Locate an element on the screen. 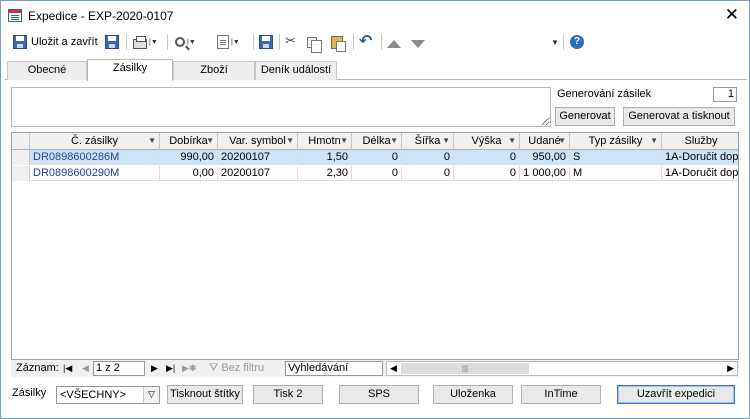 Image resolution: width=750 pixels, height=419 pixels. column-label: Dobírka is located at coordinates (188, 141).